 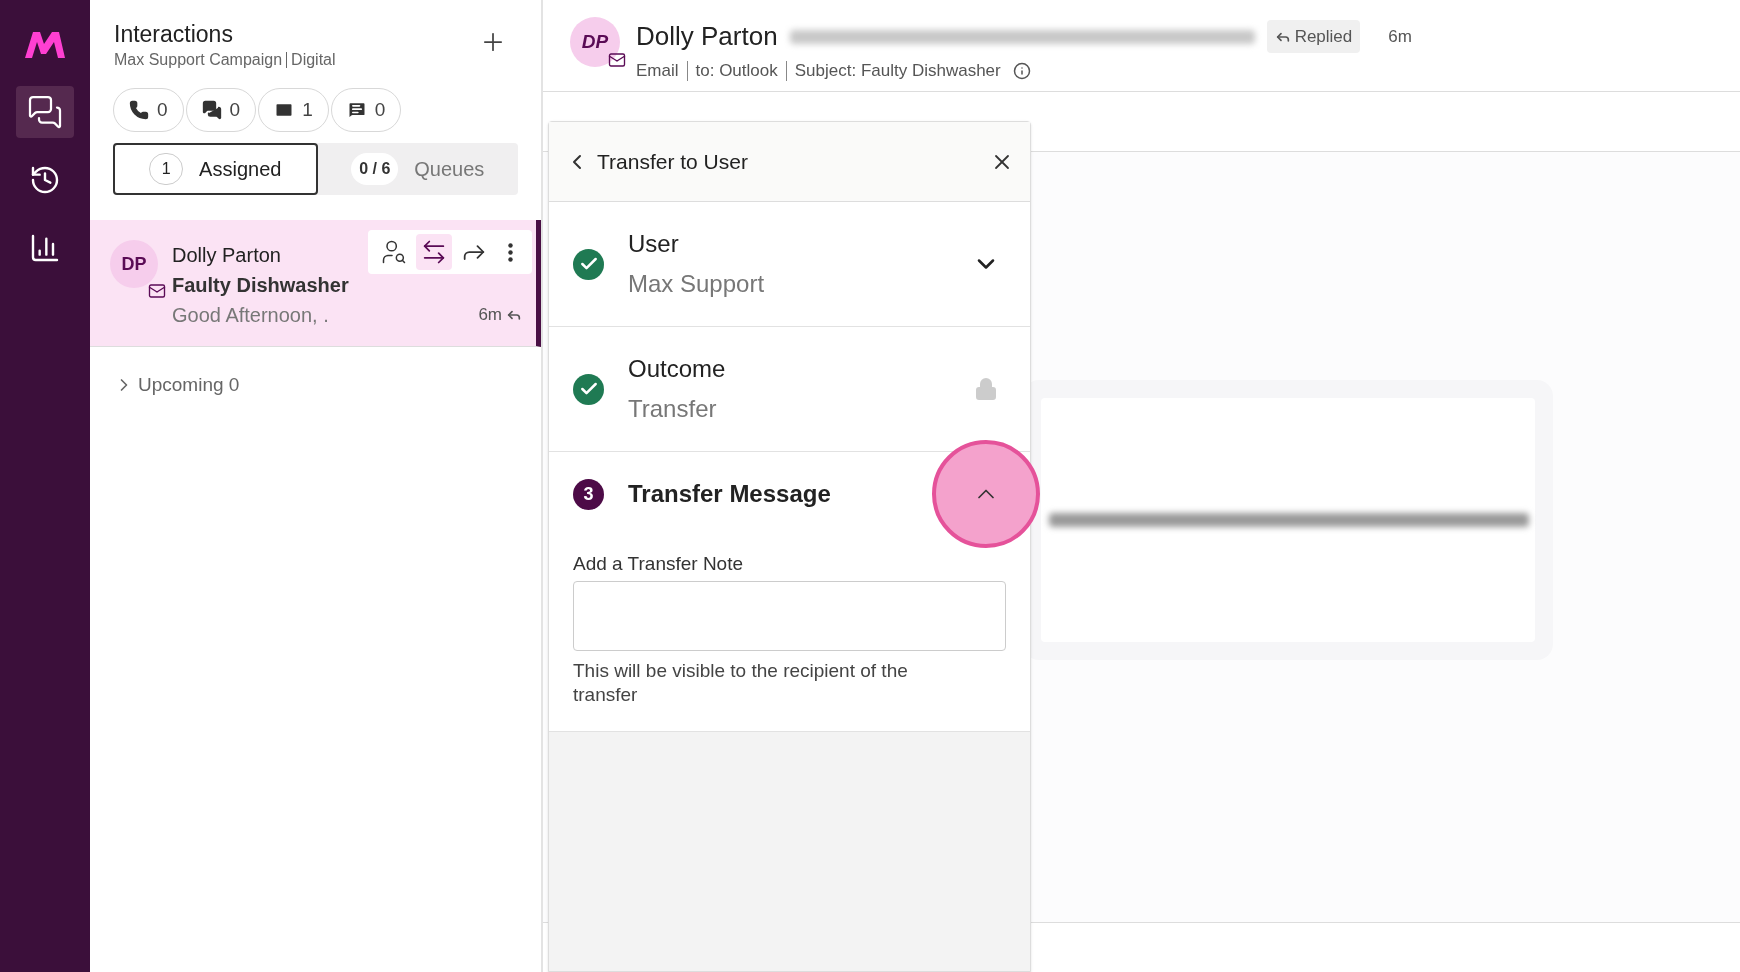 What do you see at coordinates (588, 494) in the screenshot?
I see `step-number: 3` at bounding box center [588, 494].